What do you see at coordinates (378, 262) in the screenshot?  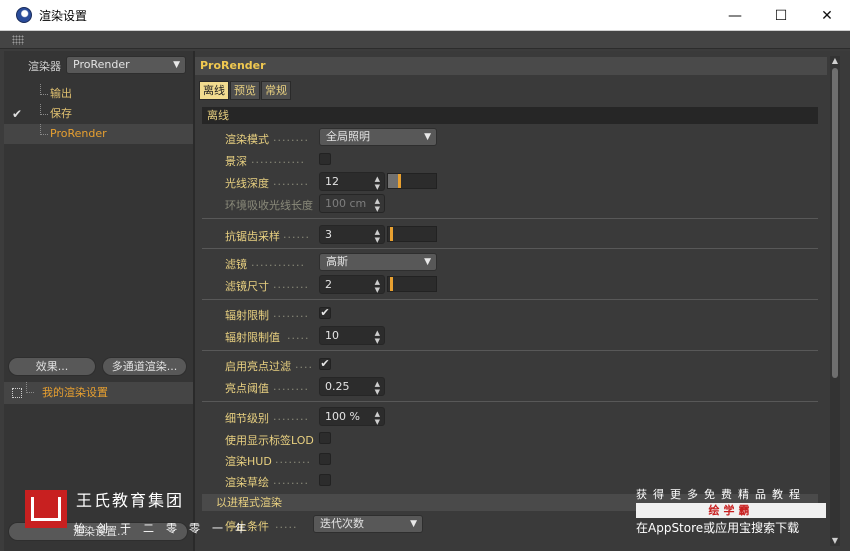 I see `filter-dropdown: 高斯 ▼` at bounding box center [378, 262].